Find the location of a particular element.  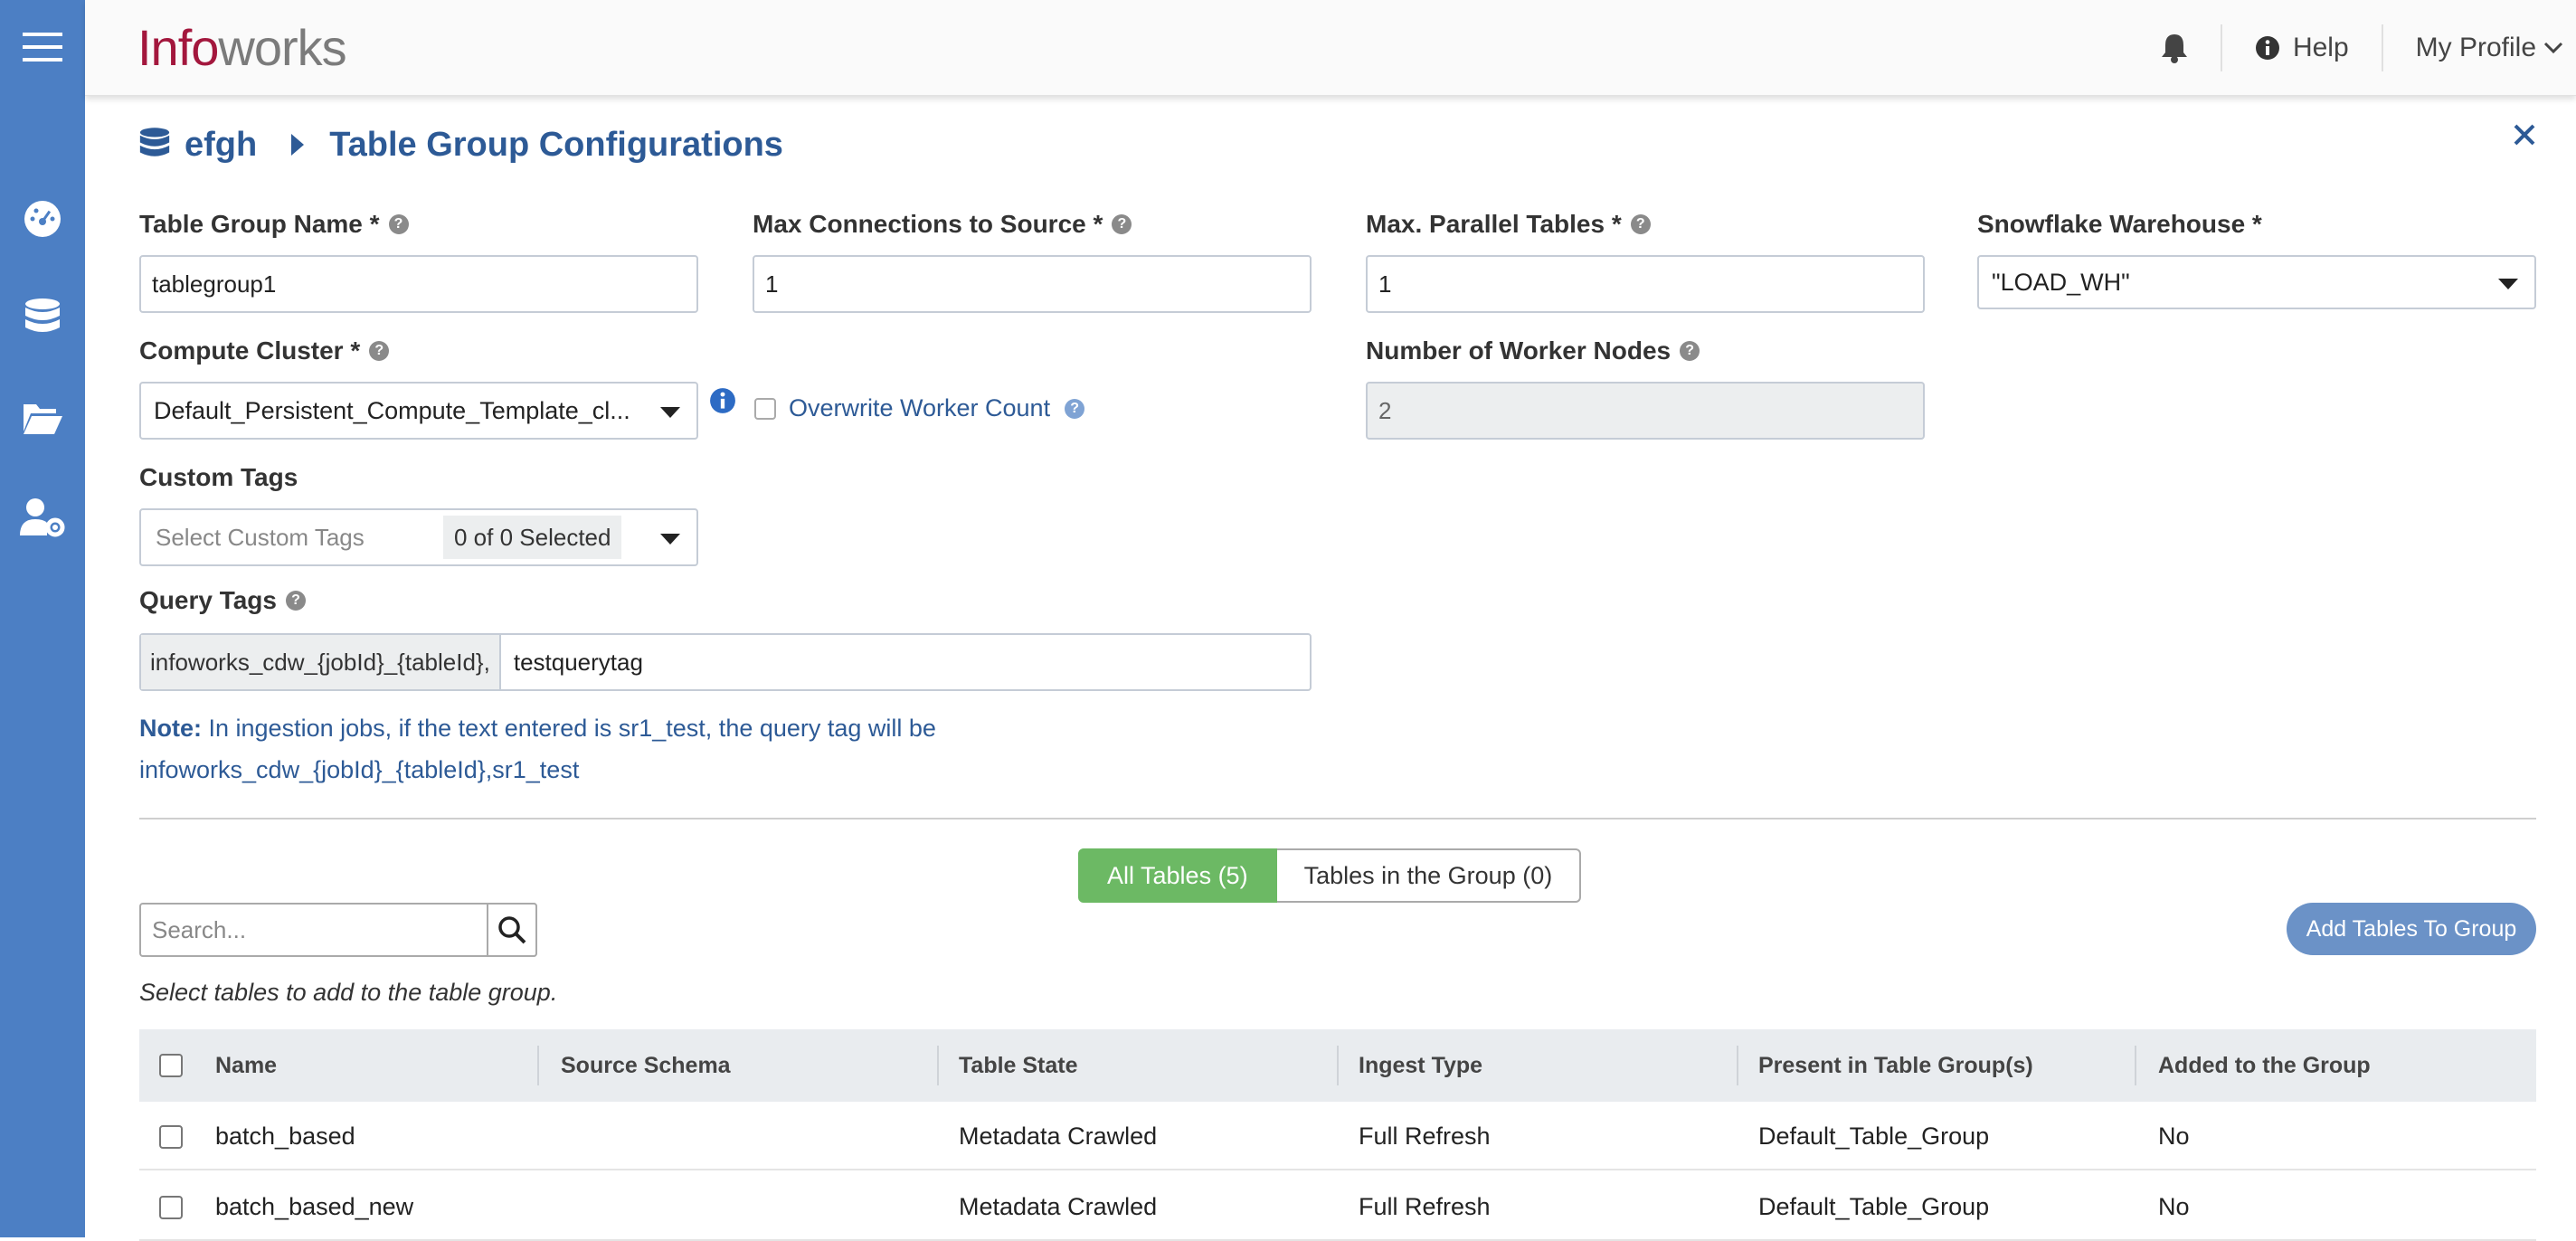

table-filter-tabs: All Tables (5) Tables in the Group (0) is located at coordinates (1330, 875).